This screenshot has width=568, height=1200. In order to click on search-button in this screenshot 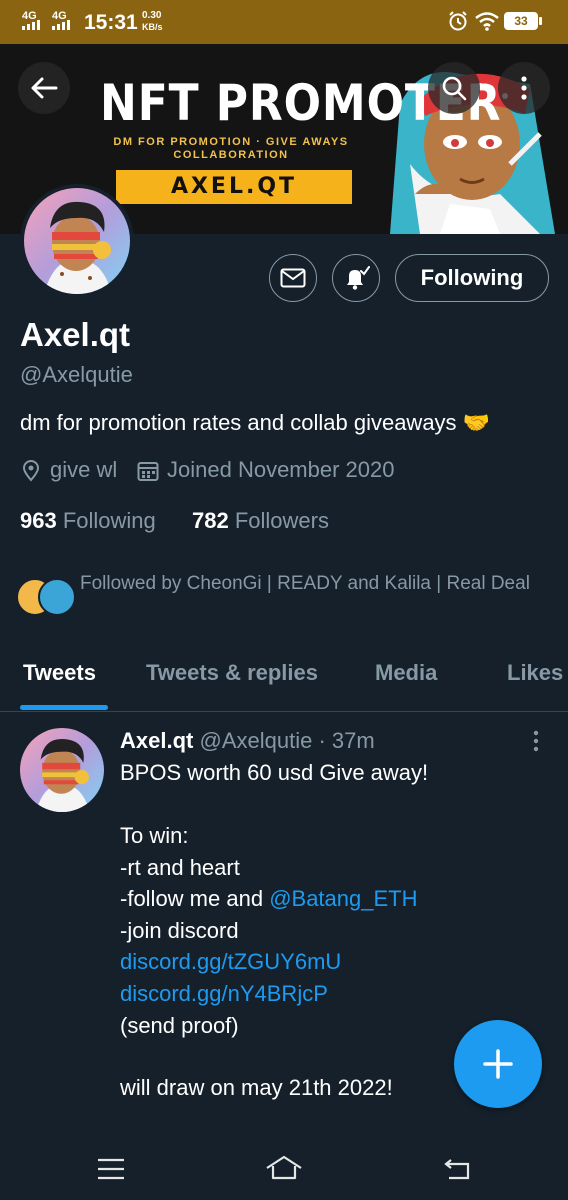, I will do `click(454, 88)`.